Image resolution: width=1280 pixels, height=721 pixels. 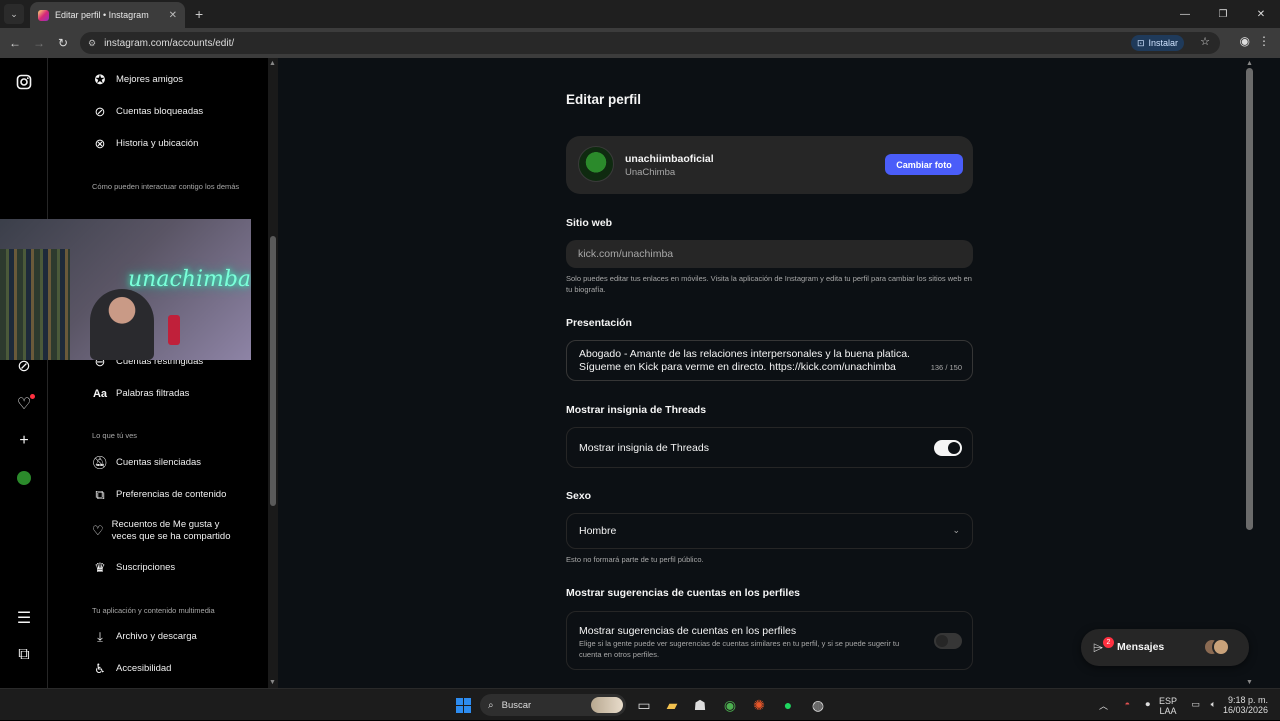 I want to click on browser-menu-icon: ⋮, so click(x=1264, y=41).